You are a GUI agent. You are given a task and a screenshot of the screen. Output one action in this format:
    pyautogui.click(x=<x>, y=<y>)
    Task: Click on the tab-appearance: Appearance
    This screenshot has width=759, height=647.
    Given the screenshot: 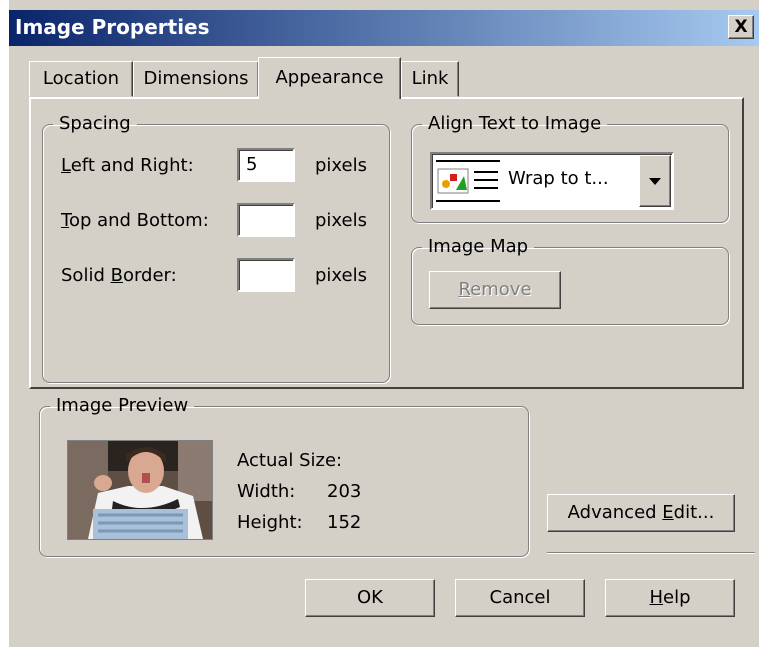 What is the action you would take?
    pyautogui.click(x=329, y=78)
    